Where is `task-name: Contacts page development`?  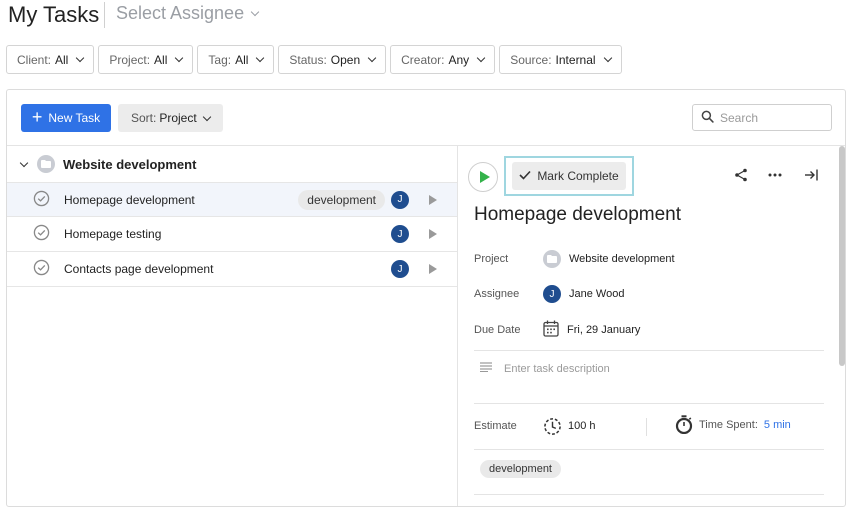 task-name: Contacts page development is located at coordinates (139, 269).